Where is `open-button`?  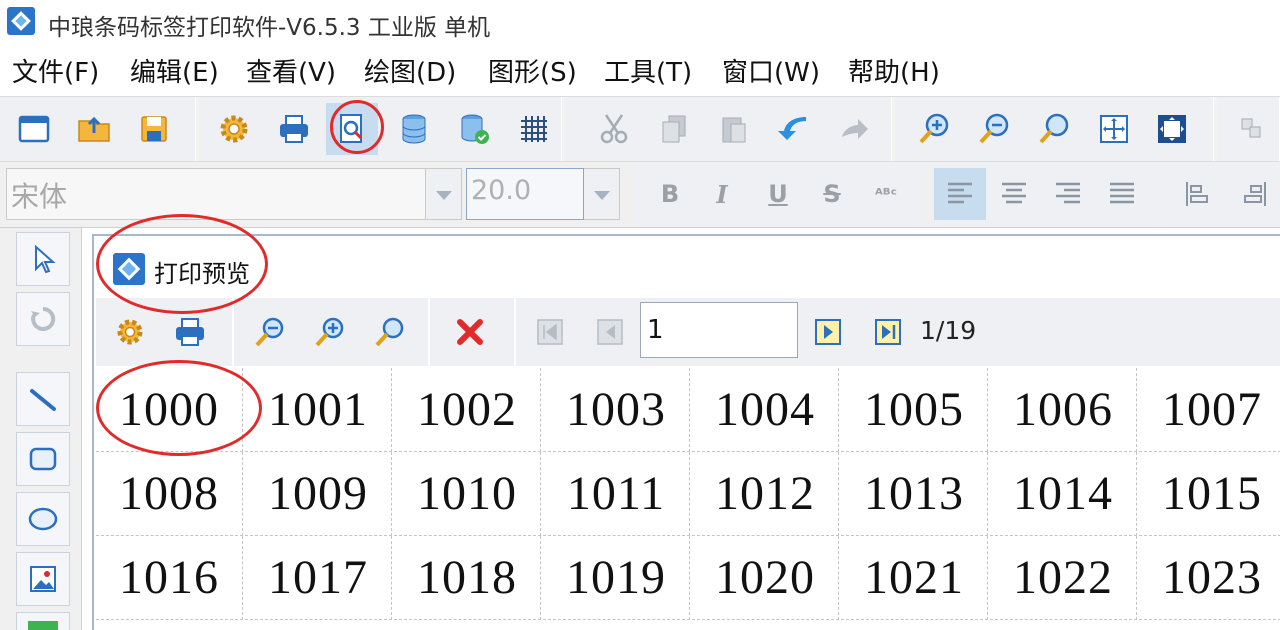
open-button is located at coordinates (94, 129).